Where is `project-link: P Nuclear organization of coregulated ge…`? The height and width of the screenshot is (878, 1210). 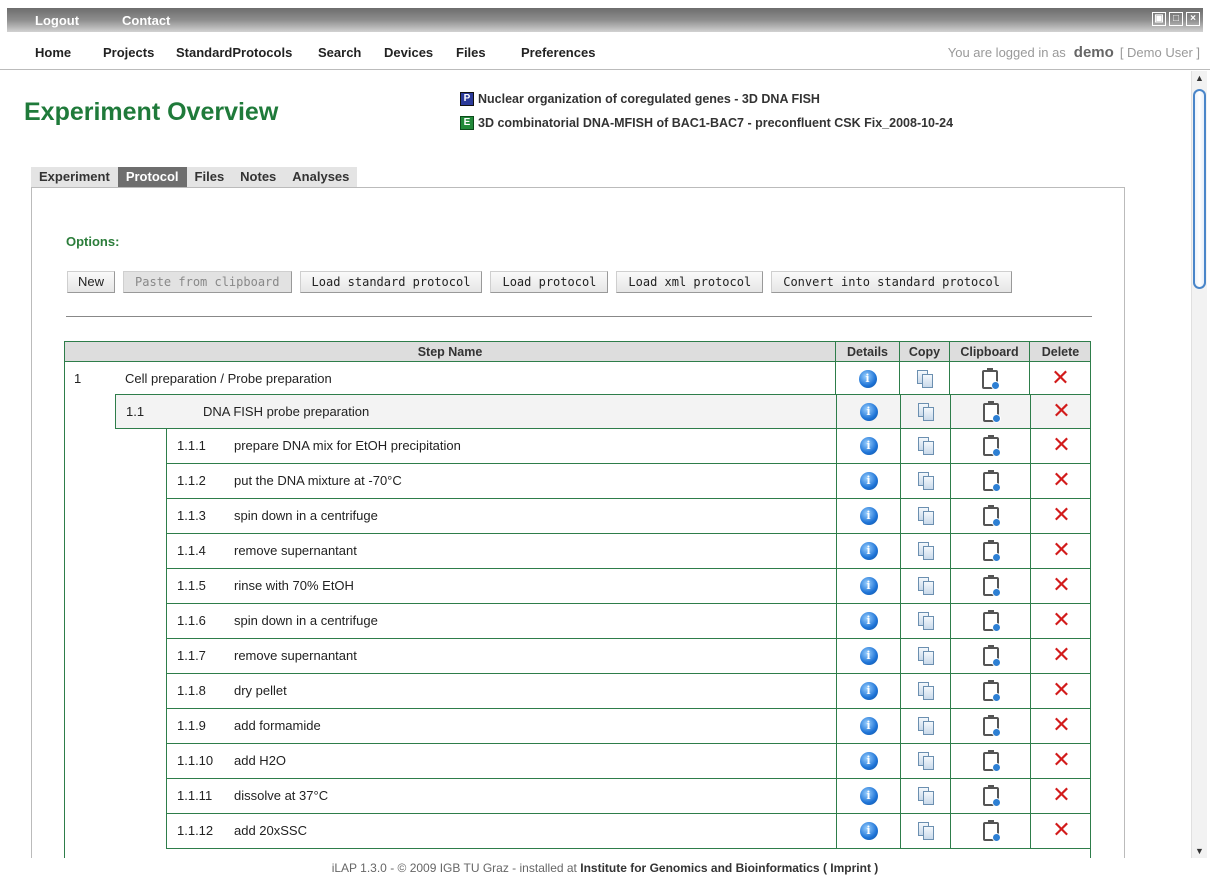 project-link: P Nuclear organization of coregulated ge… is located at coordinates (640, 99).